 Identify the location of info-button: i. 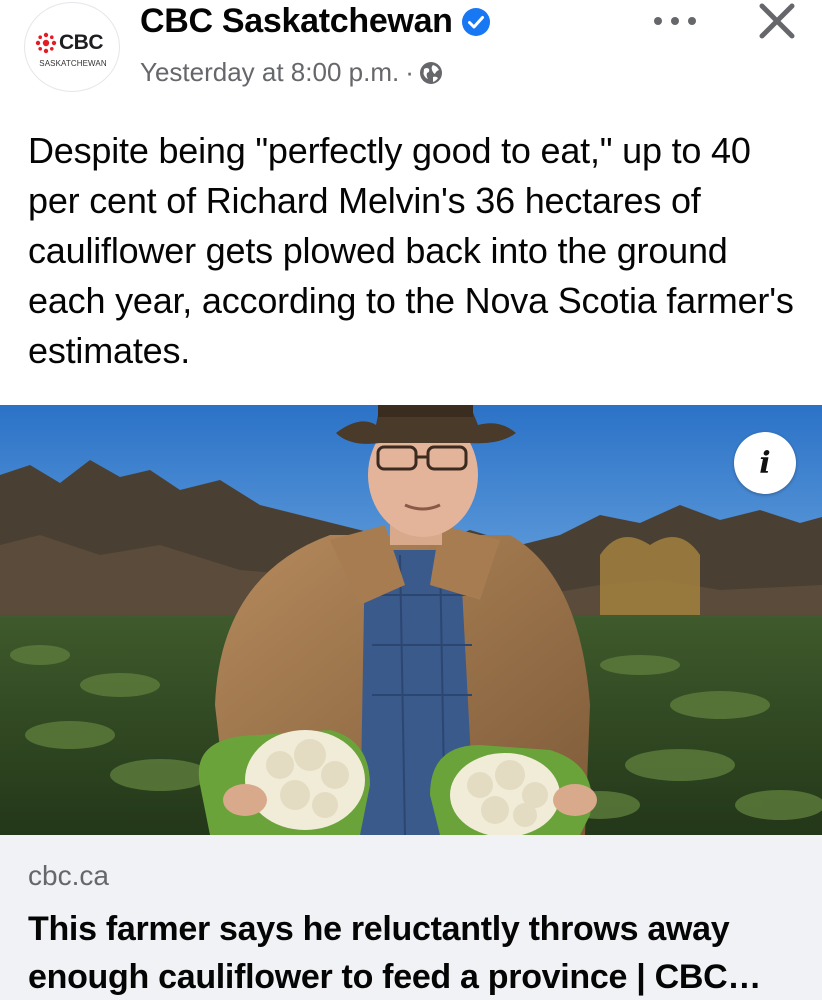
(765, 463).